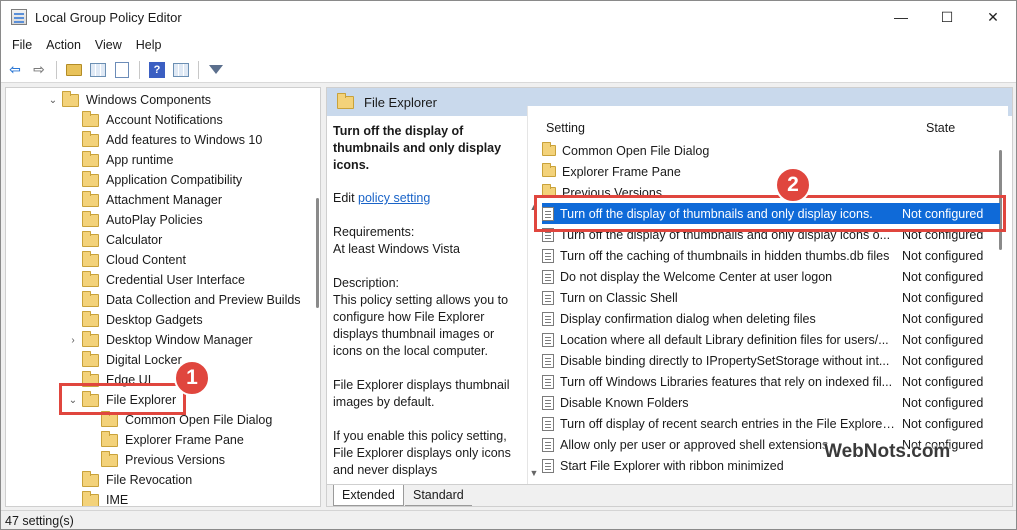 This screenshot has height=530, width=1017. Describe the element at coordinates (149, 480) in the screenshot. I see `tree-item-label: File Revocation` at that location.